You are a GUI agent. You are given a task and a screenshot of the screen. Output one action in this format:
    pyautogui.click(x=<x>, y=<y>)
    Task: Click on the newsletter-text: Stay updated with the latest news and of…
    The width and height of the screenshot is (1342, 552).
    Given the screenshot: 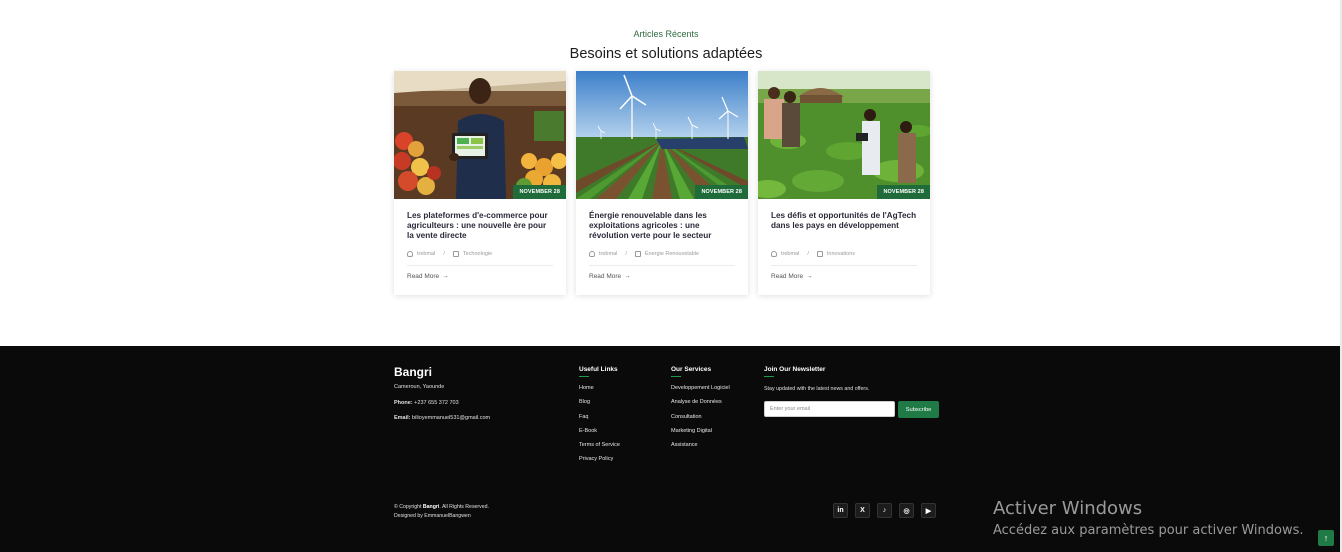 What is the action you would take?
    pyautogui.click(x=817, y=389)
    